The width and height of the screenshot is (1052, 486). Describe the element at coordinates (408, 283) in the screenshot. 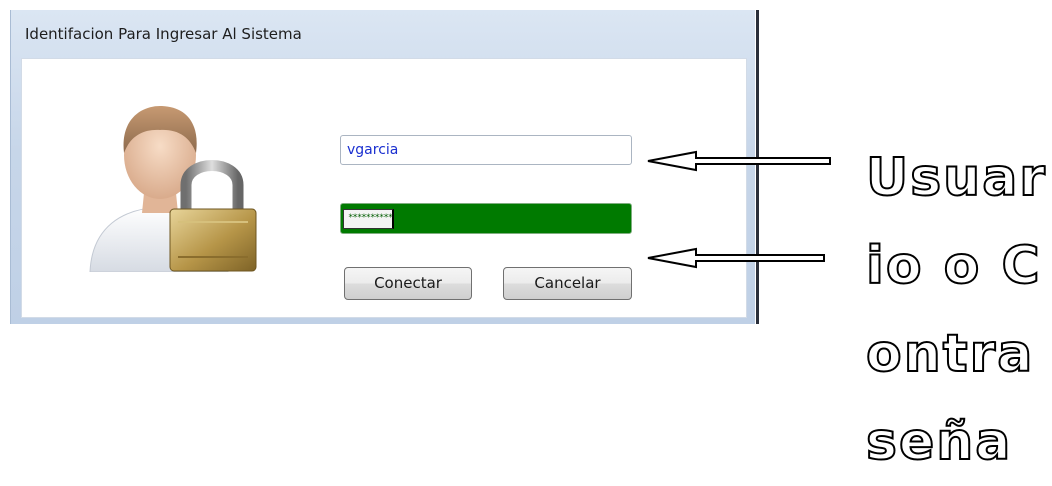

I see `connect-button: Conectar` at that location.